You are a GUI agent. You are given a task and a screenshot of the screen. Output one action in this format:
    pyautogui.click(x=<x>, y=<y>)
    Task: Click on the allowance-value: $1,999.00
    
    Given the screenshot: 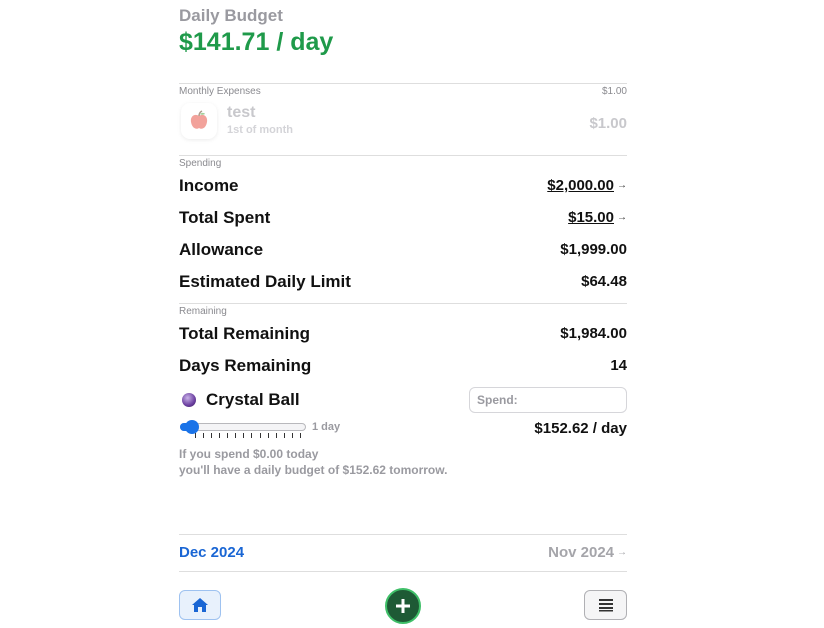 What is the action you would take?
    pyautogui.click(x=593, y=249)
    